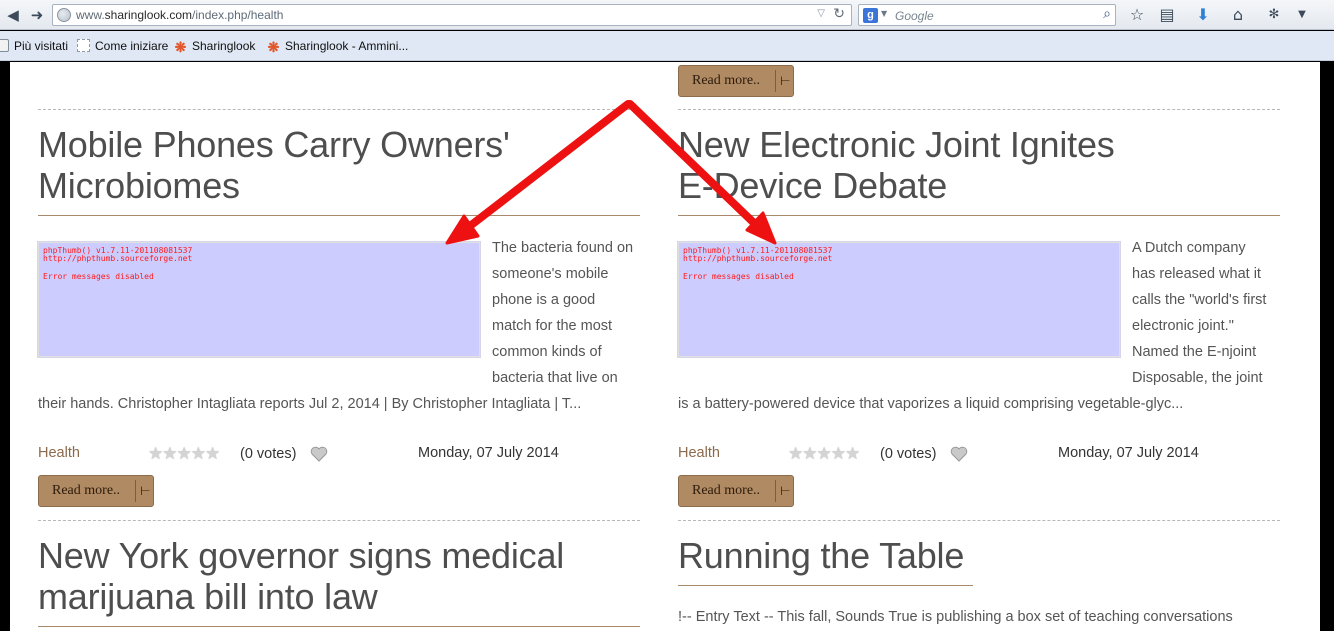 The image size is (1334, 631). I want to click on bookmark-sharinglook: ❋ Sharinglook, so click(215, 47).